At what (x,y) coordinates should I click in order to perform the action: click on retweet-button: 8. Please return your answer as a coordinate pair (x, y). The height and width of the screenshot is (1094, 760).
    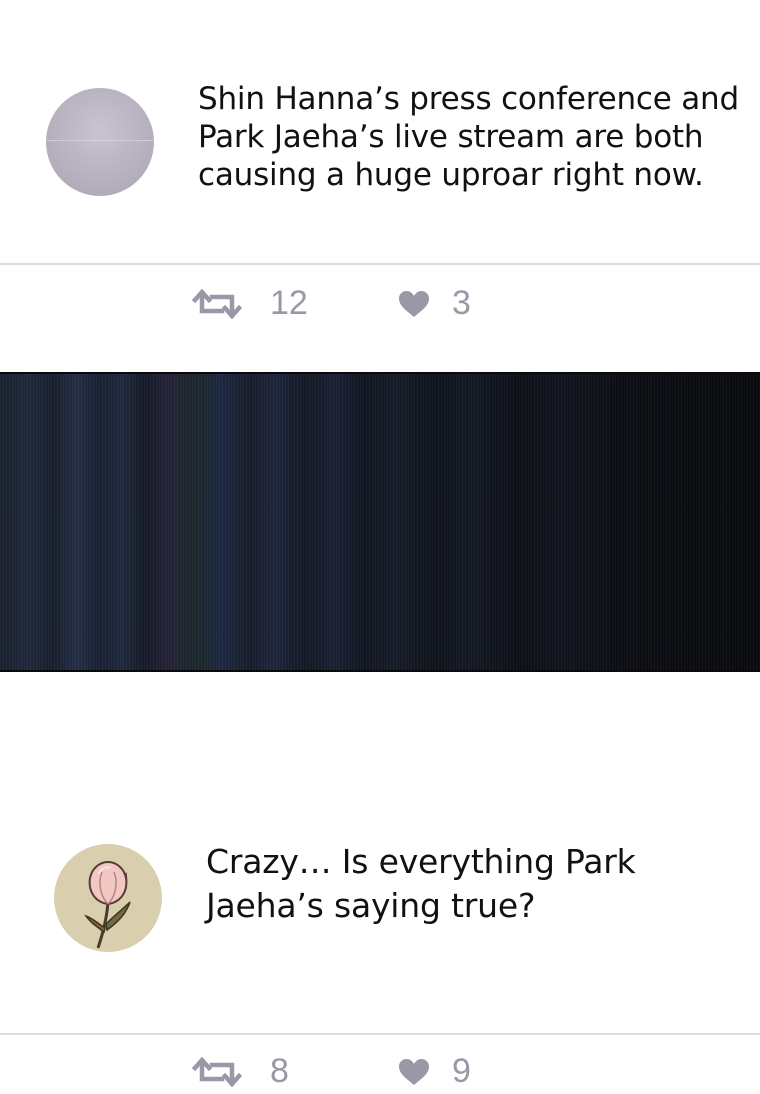
    Looking at the image, I should click on (240, 1071).